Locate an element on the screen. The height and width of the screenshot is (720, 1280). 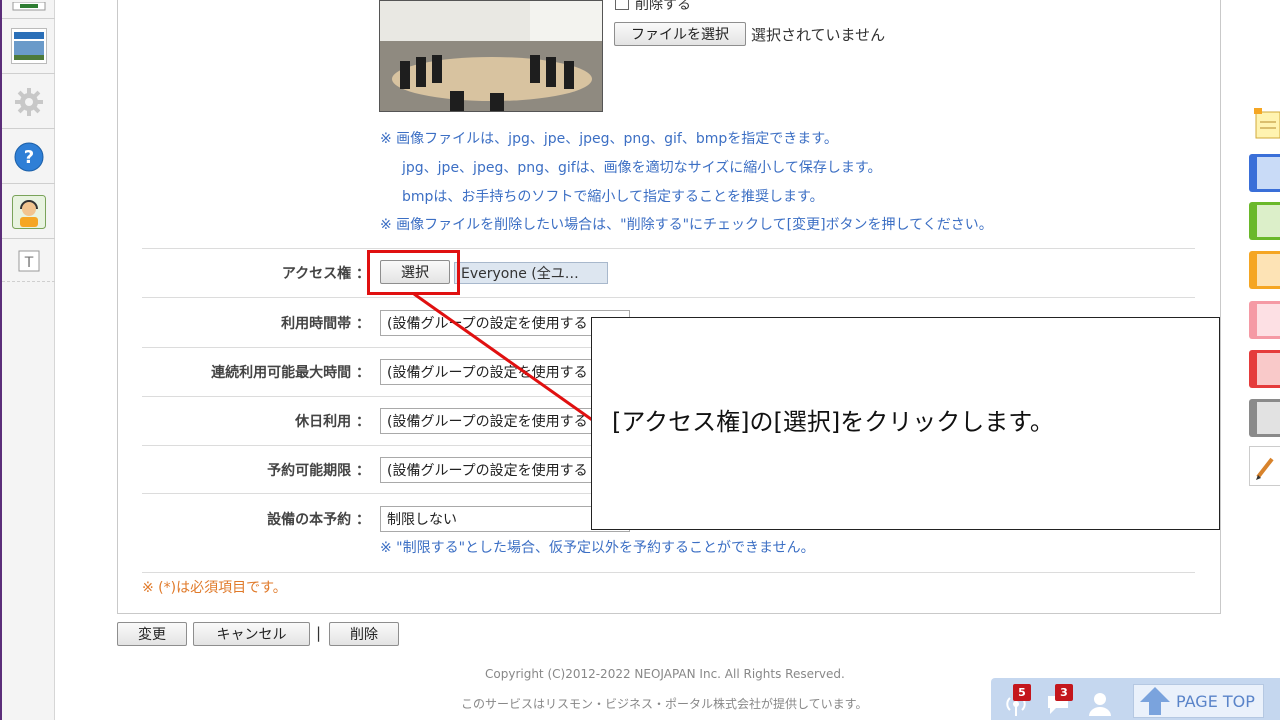
color-tab-gray is located at coordinates (1264, 418).